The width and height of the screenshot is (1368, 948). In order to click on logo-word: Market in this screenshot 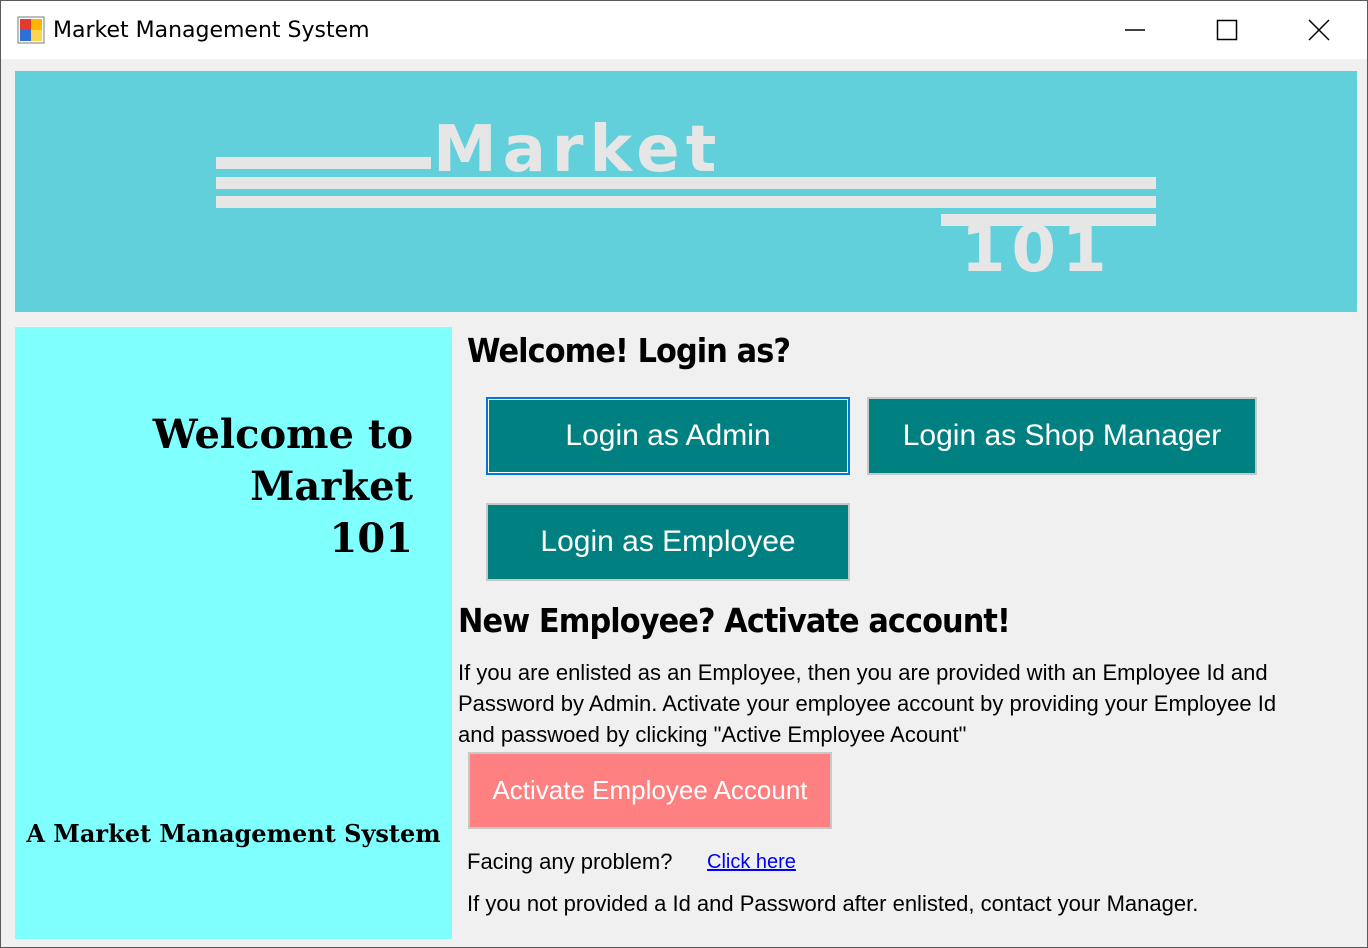, I will do `click(578, 150)`.